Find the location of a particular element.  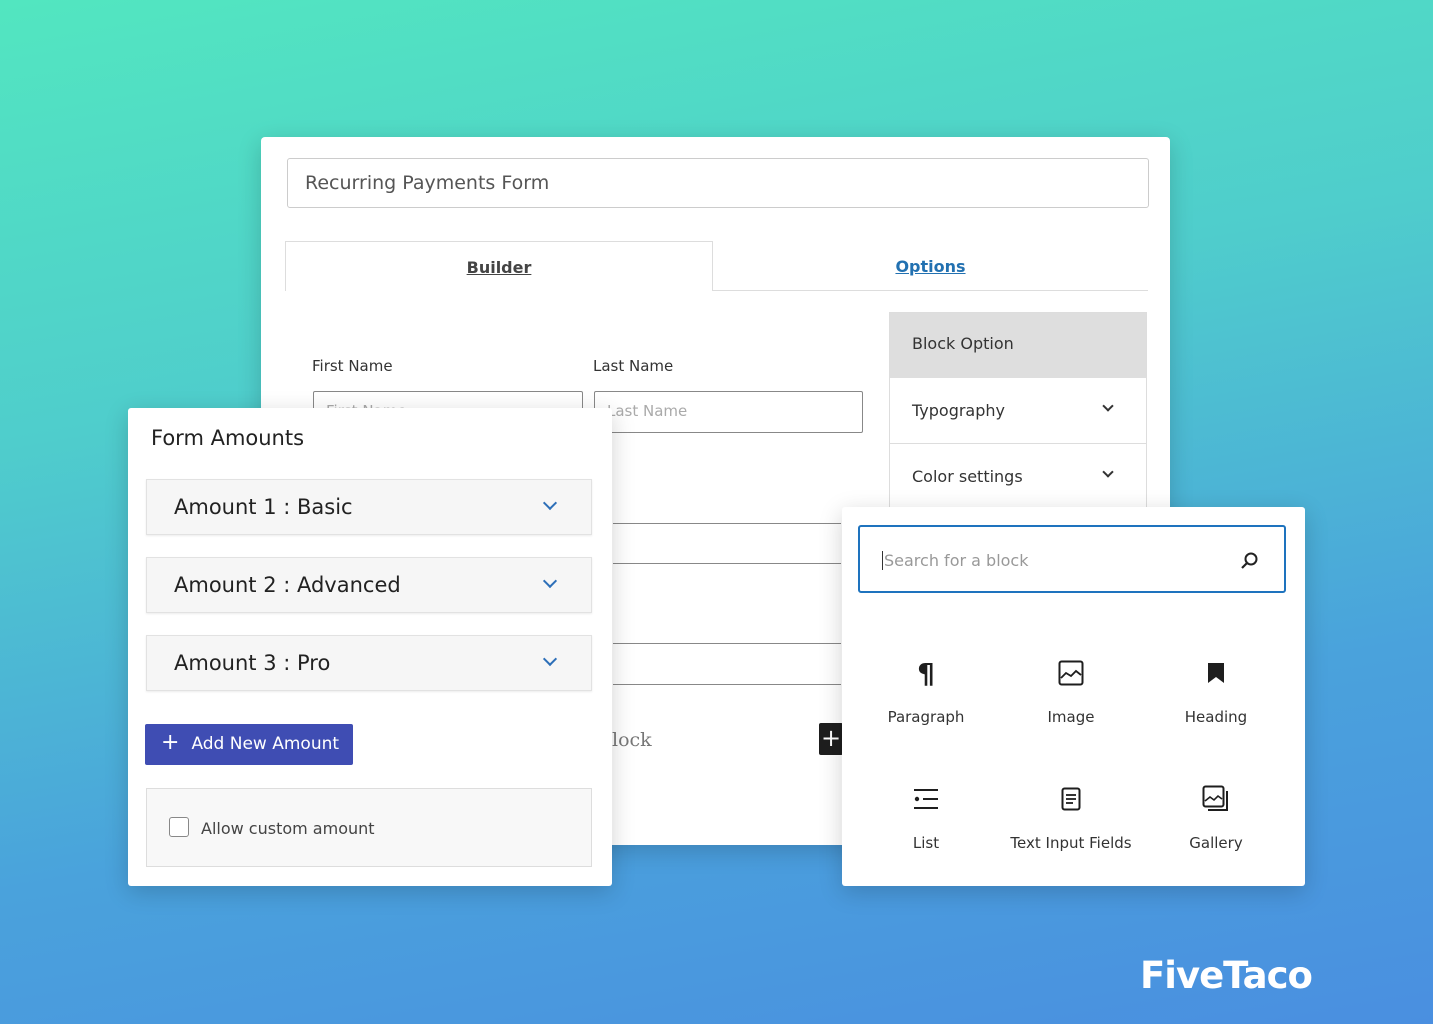

amount-accordion: Amount 3 : Pro is located at coordinates (369, 663).